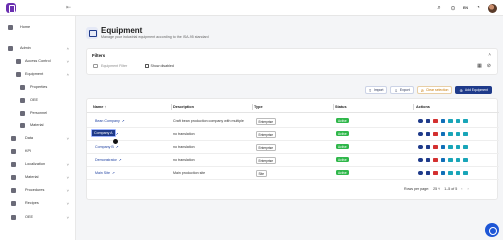 This screenshot has height=240, width=503. What do you see at coordinates (473, 90) in the screenshot?
I see `add-equipment-button: ⊕ Add Equipment` at bounding box center [473, 90].